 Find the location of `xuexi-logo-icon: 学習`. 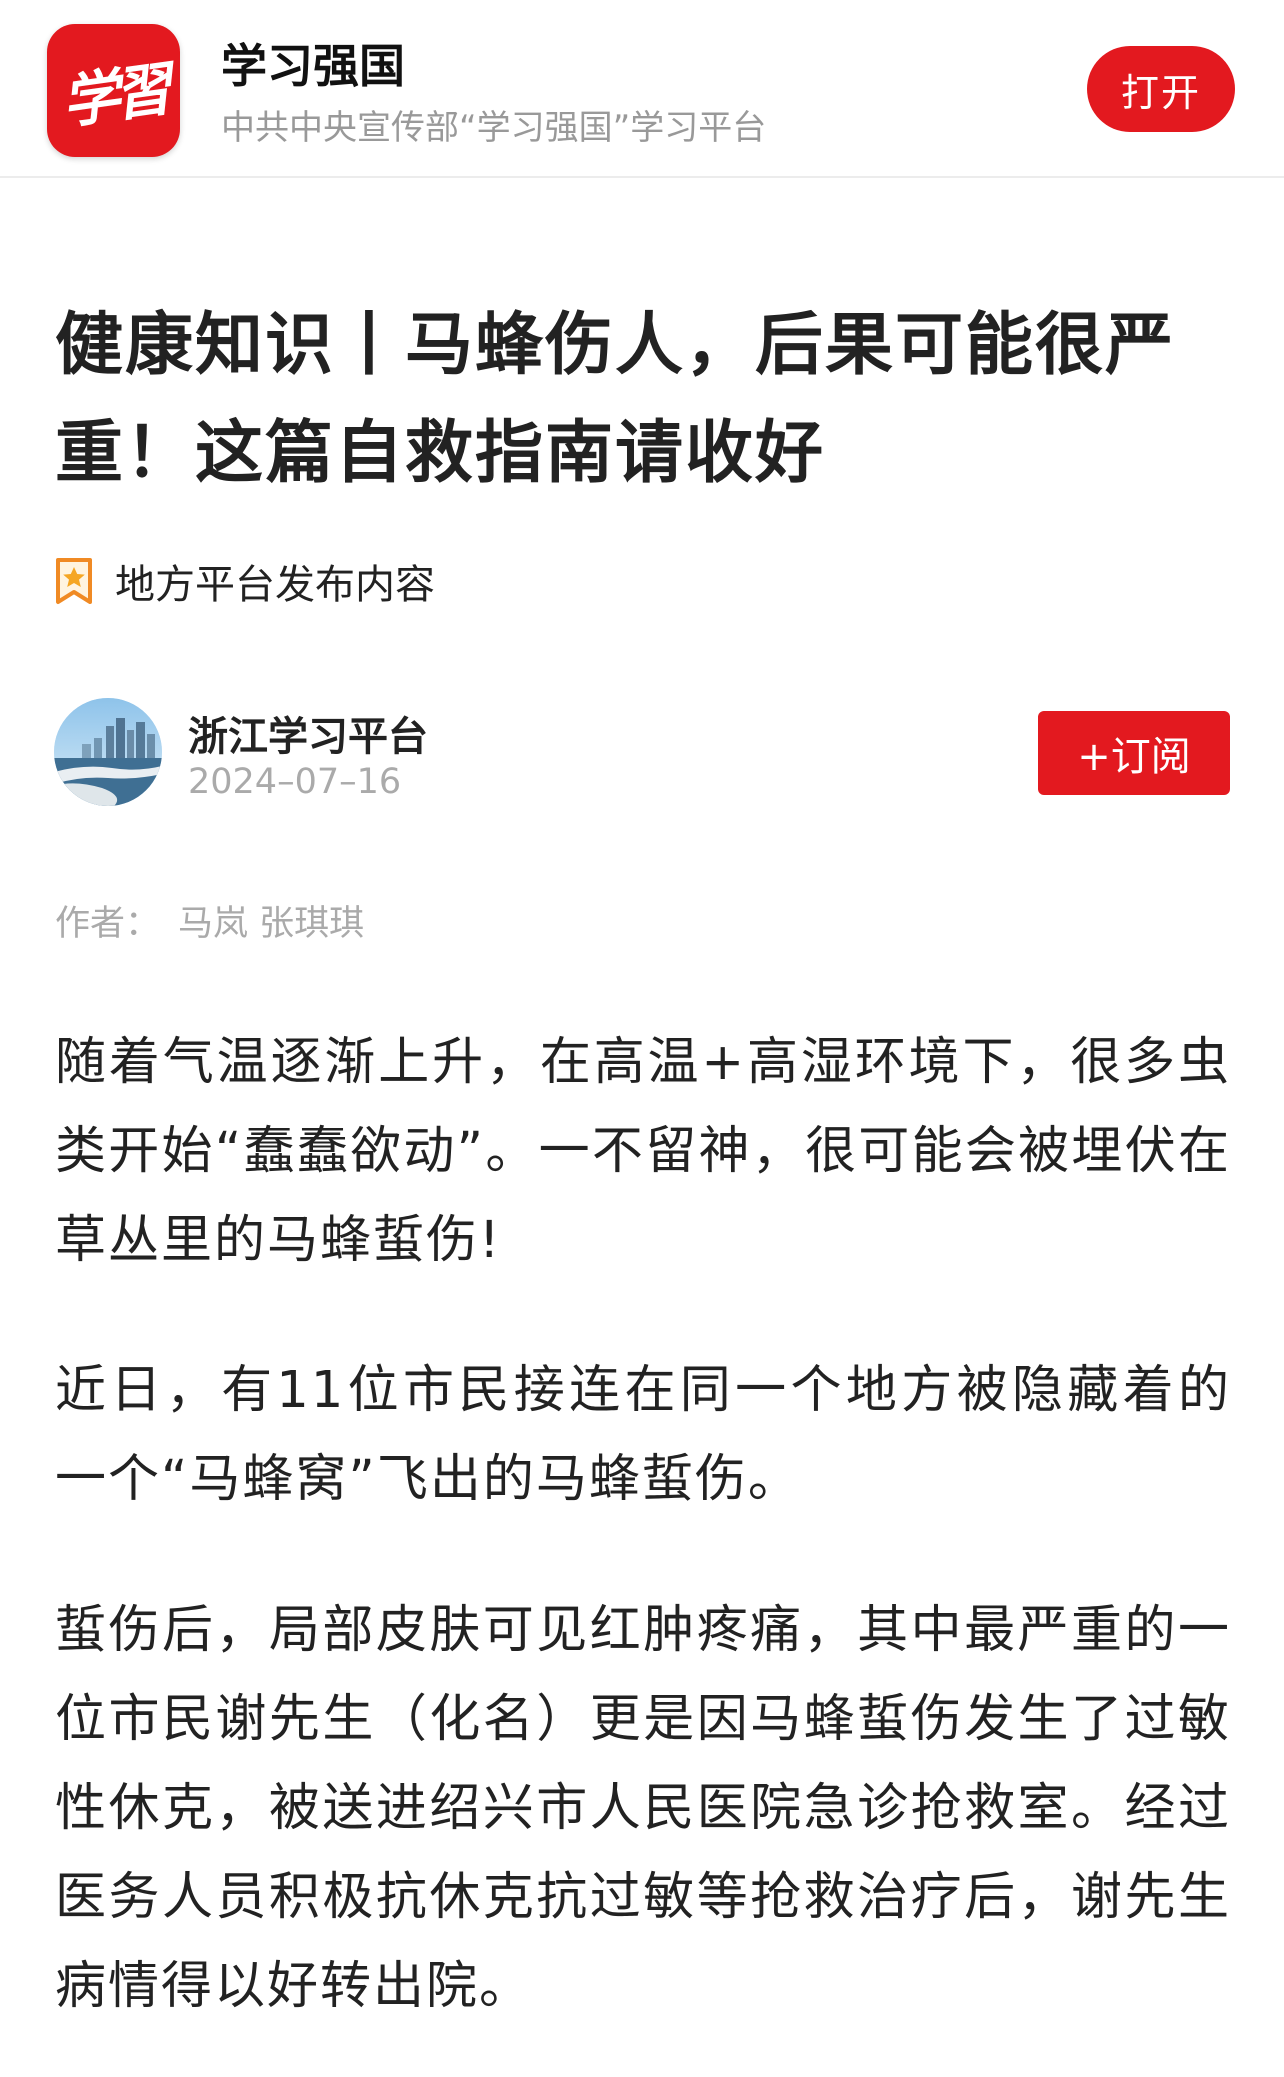

xuexi-logo-icon: 学習 is located at coordinates (113, 90).